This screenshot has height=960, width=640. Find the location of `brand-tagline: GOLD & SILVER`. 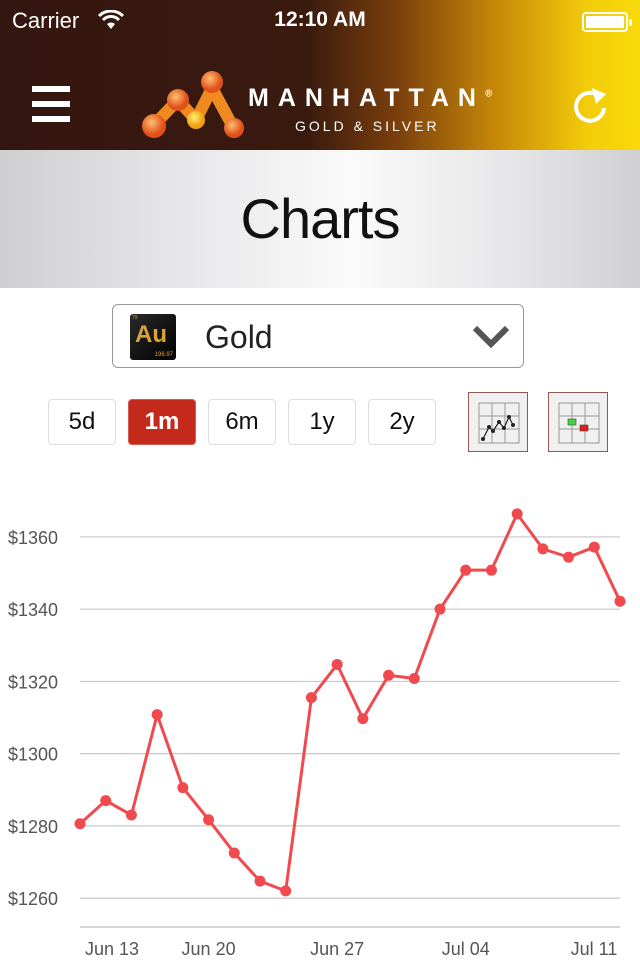

brand-tagline: GOLD & SILVER is located at coordinates (367, 126).